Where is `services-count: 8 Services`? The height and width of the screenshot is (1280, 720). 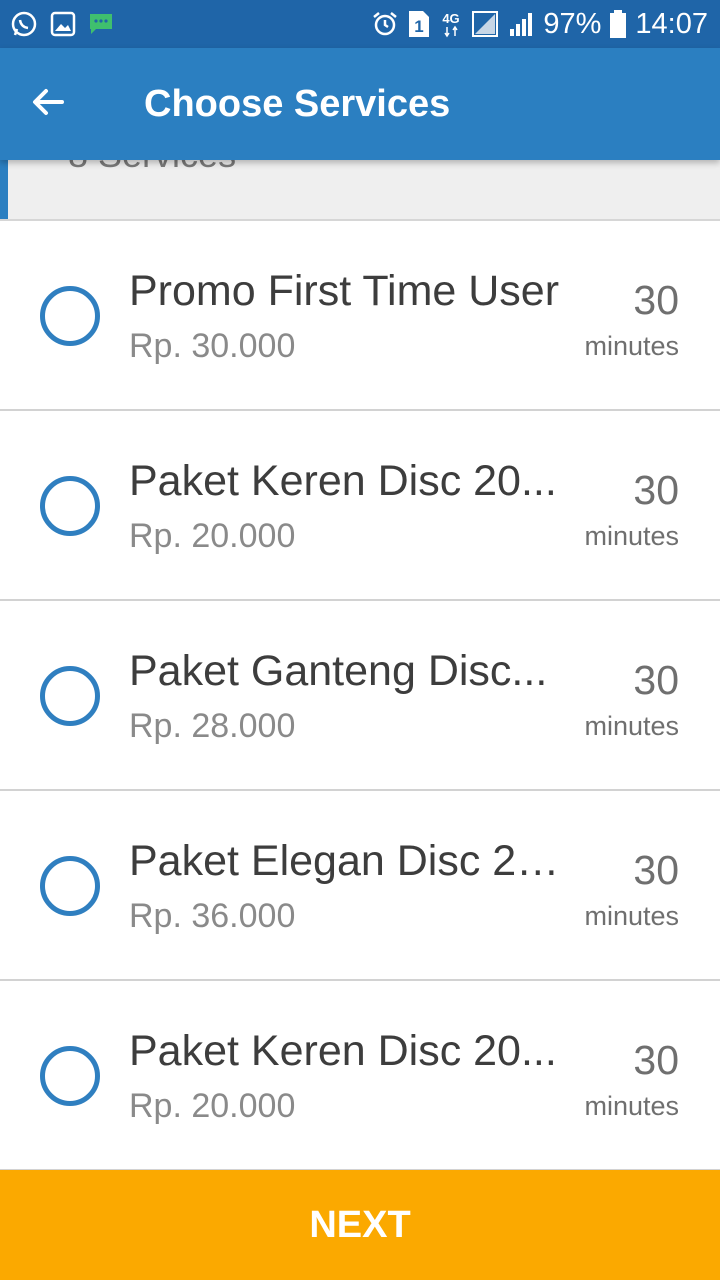
services-count: 8 Services is located at coordinates (152, 168).